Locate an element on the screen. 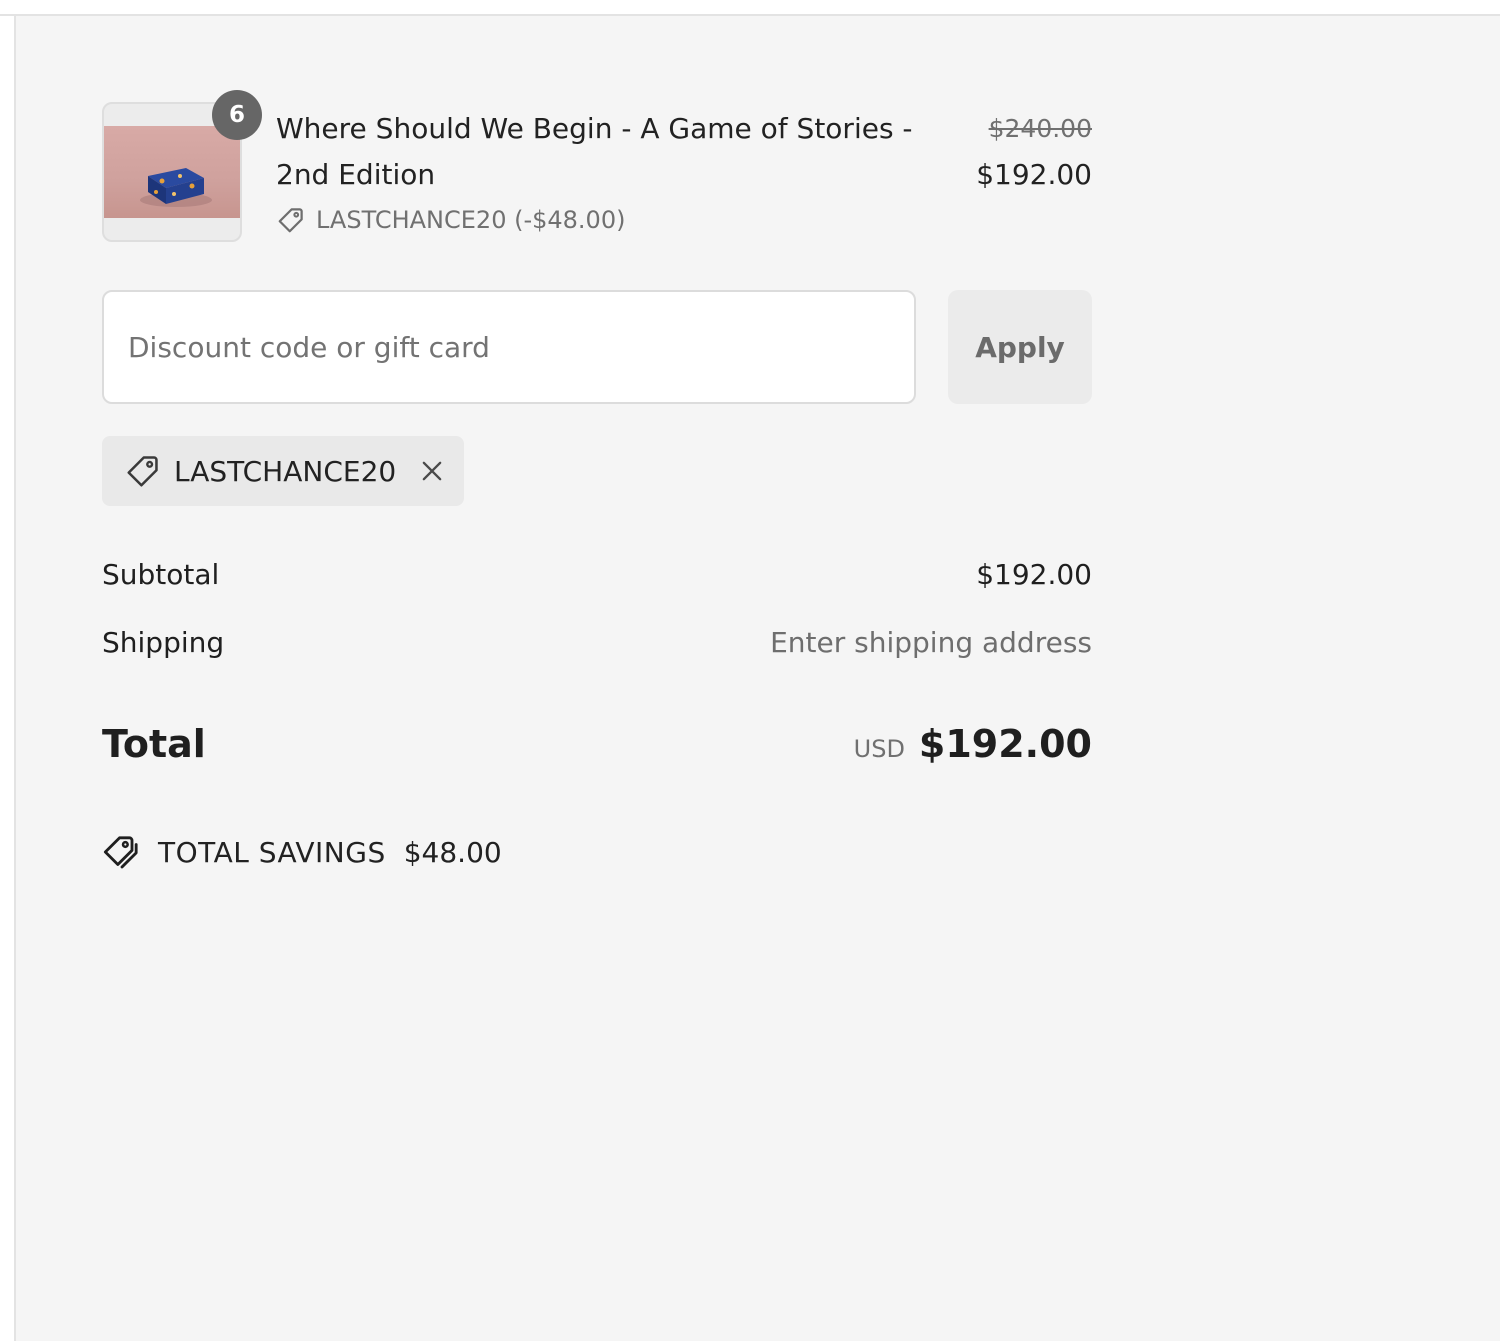 The height and width of the screenshot is (1341, 1500). remove-discount-button is located at coordinates (432, 471).